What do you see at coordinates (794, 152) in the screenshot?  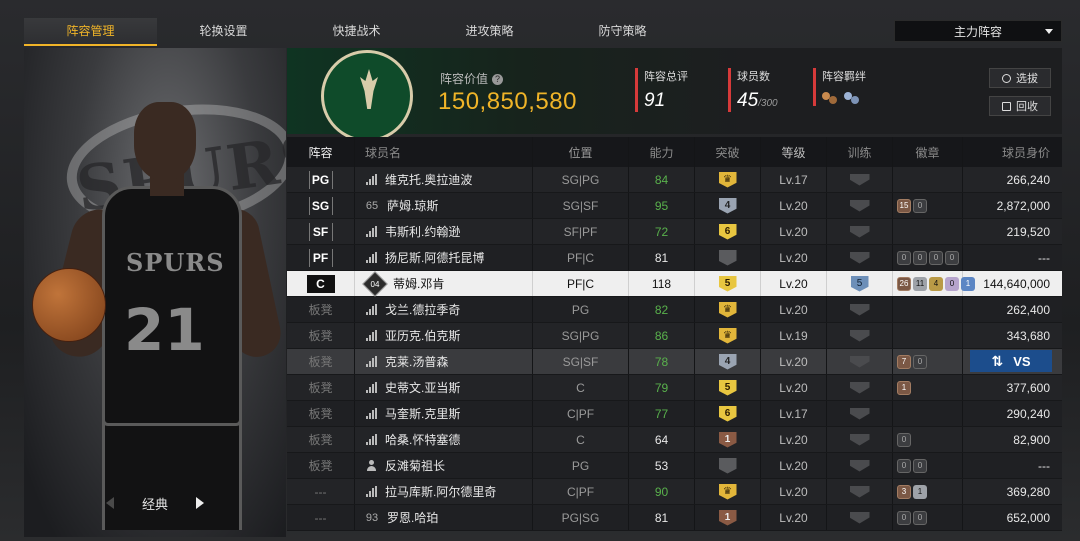 I see `header-level: 等级` at bounding box center [794, 152].